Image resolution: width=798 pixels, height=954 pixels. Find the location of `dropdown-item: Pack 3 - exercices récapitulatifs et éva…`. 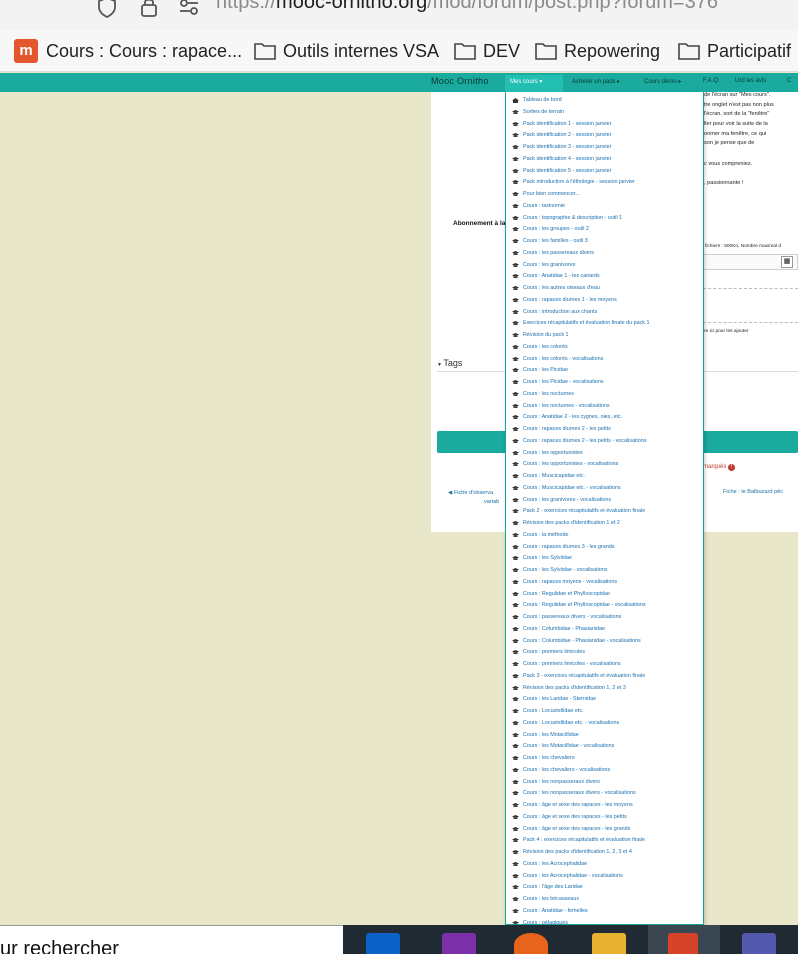

dropdown-item: Pack 3 - exercices récapitulatifs et éva… is located at coordinates (604, 677).